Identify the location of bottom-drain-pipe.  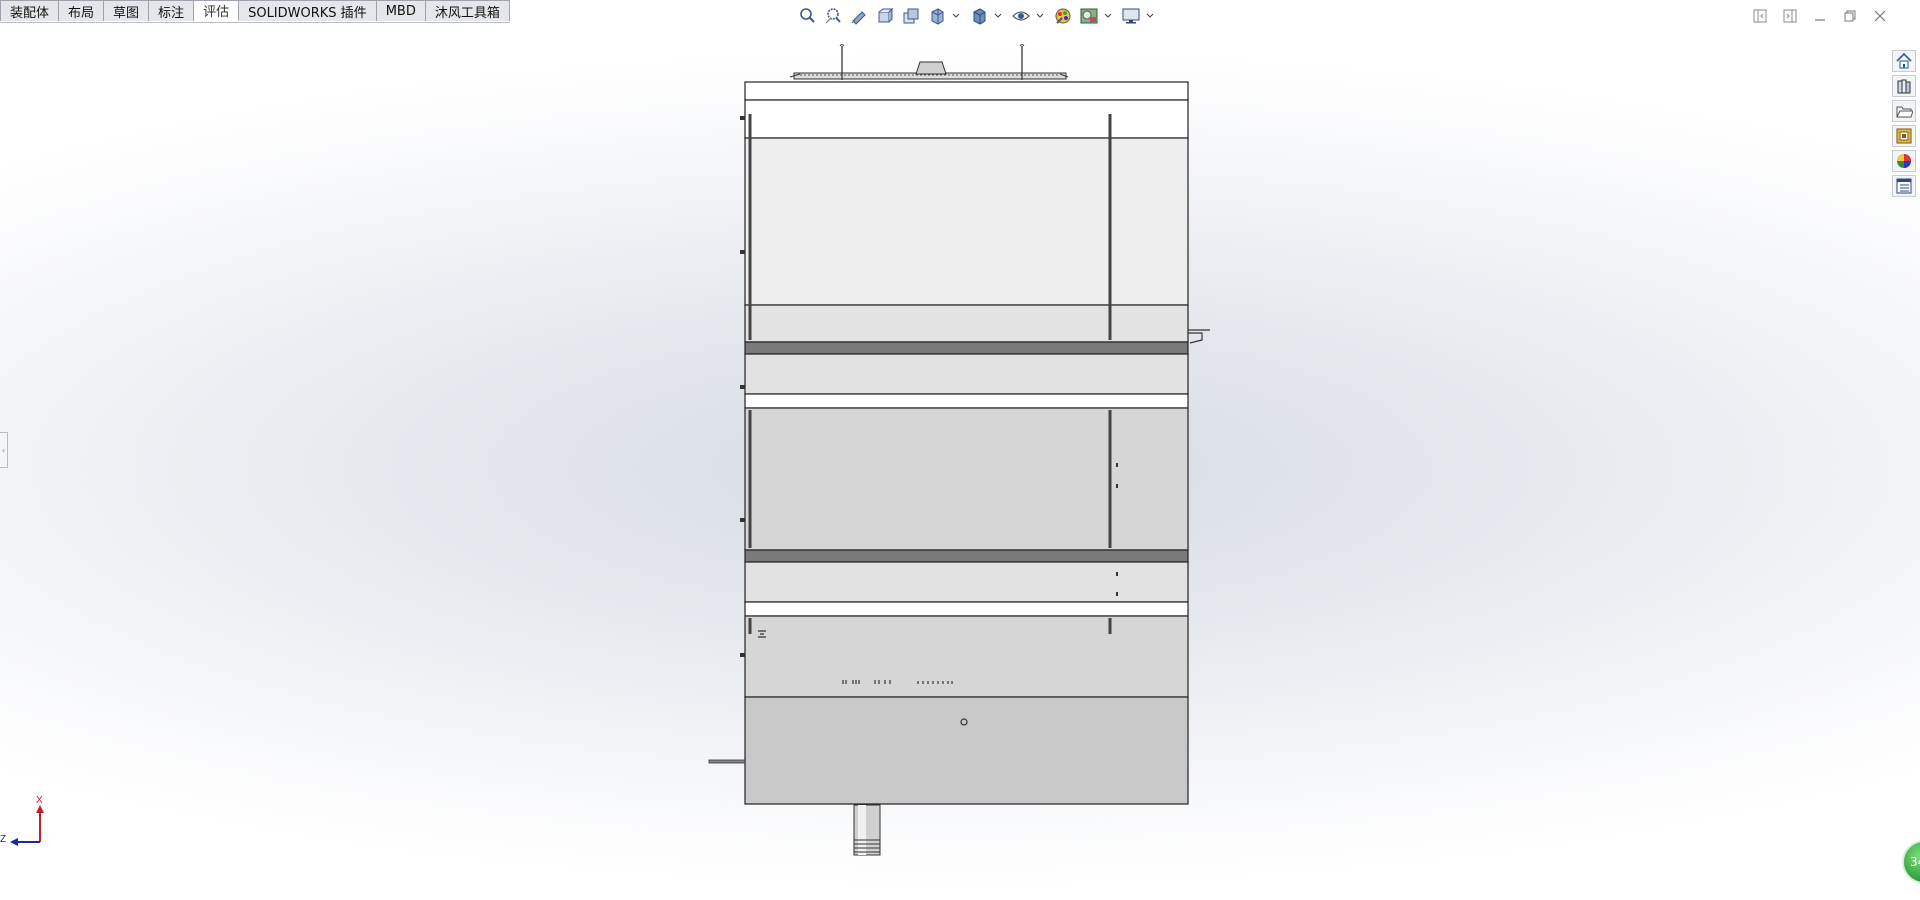
(867, 830).